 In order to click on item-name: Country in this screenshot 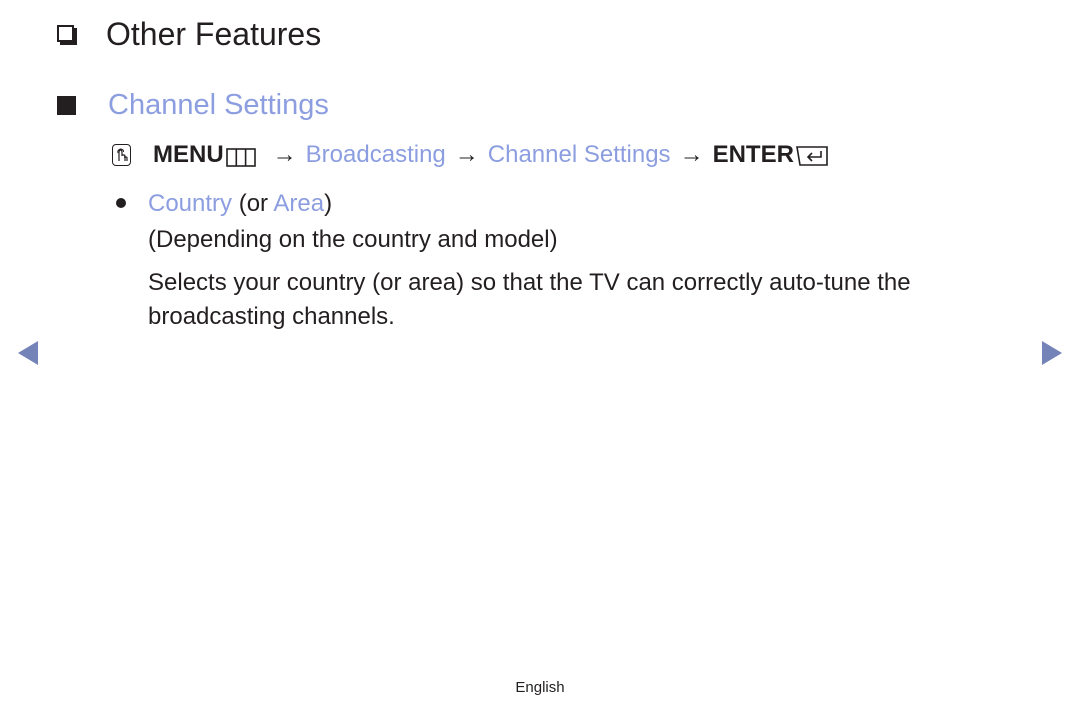, I will do `click(190, 203)`.